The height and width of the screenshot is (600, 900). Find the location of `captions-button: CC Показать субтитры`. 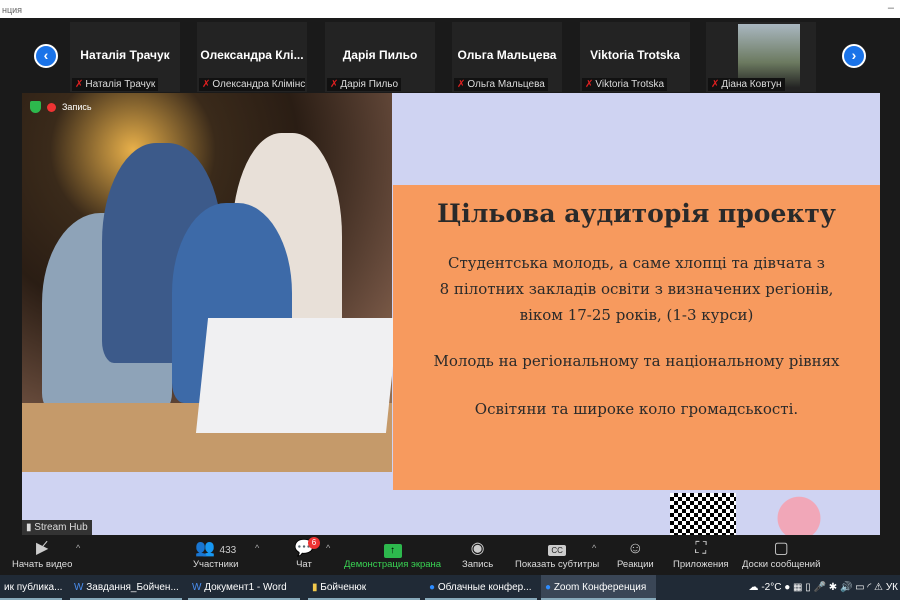

captions-button: CC Показать субтитры is located at coordinates (557, 554).